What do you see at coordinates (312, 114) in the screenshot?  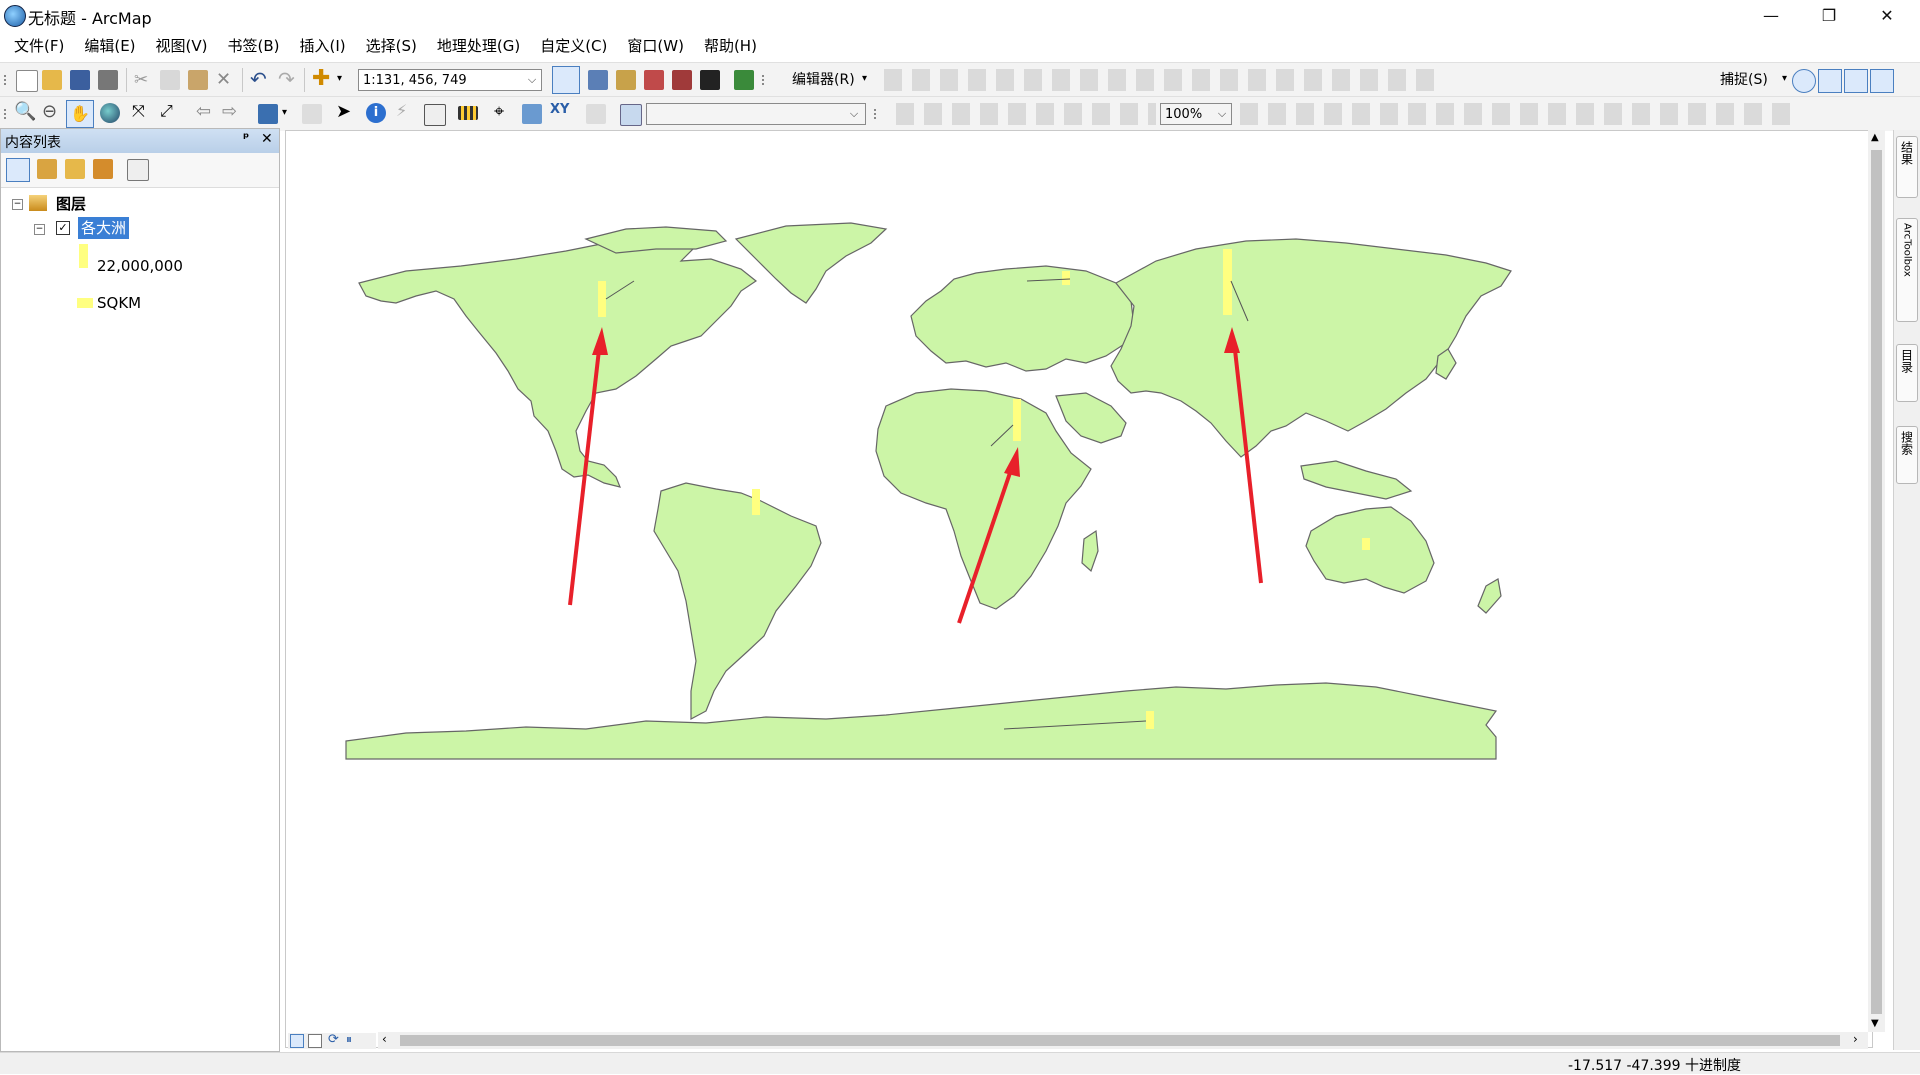 I see `clear-selection-icon` at bounding box center [312, 114].